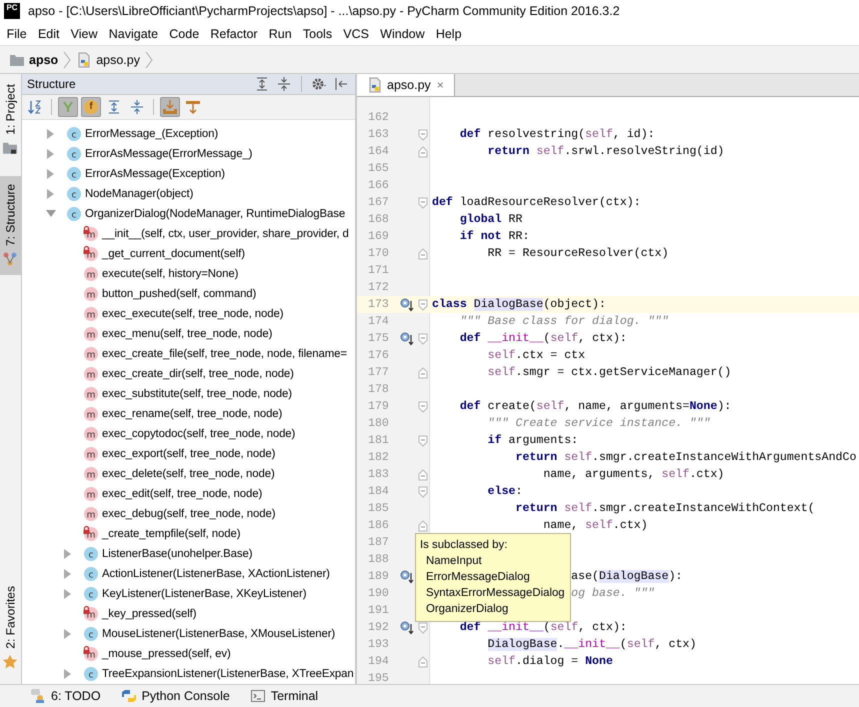 Image resolution: width=859 pixels, height=707 pixels. Describe the element at coordinates (406, 85) in the screenshot. I see `editor-tab: apso.py ×` at that location.